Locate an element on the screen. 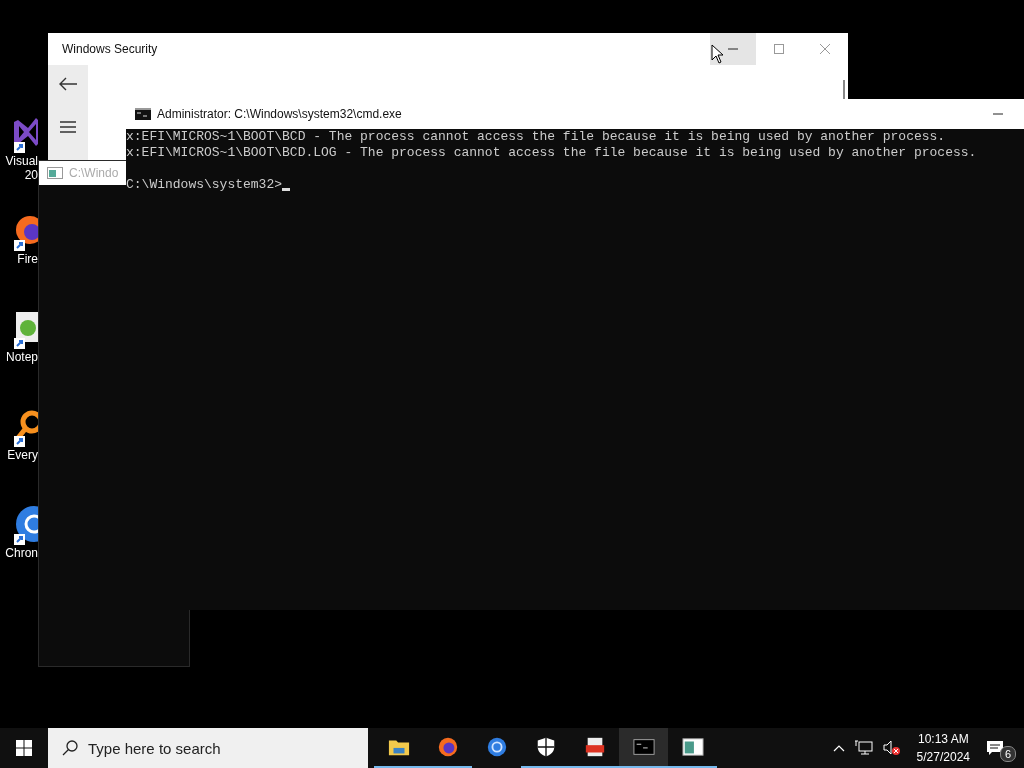 Image resolution: width=1024 pixels, height=768 pixels. window-title: Windows Security is located at coordinates (110, 49).